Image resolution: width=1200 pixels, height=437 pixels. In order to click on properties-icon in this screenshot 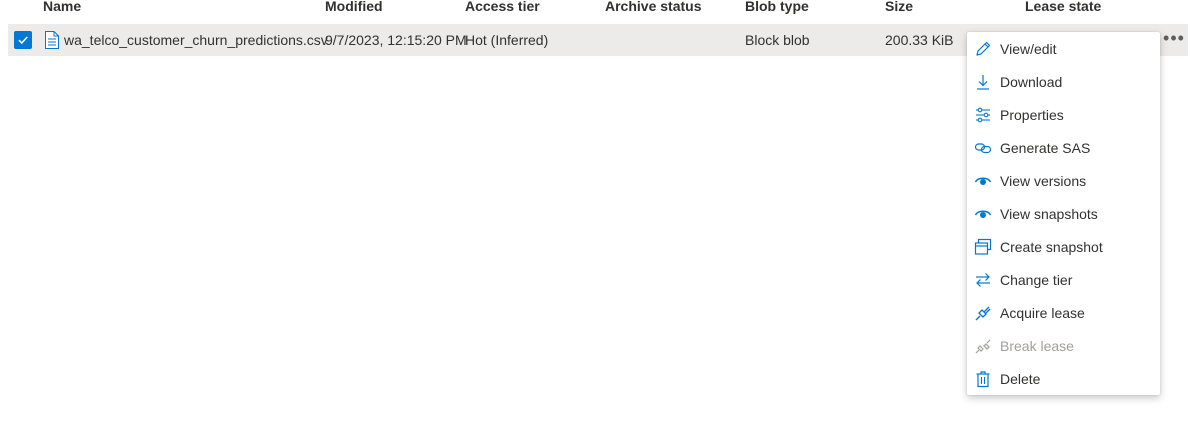, I will do `click(983, 115)`.